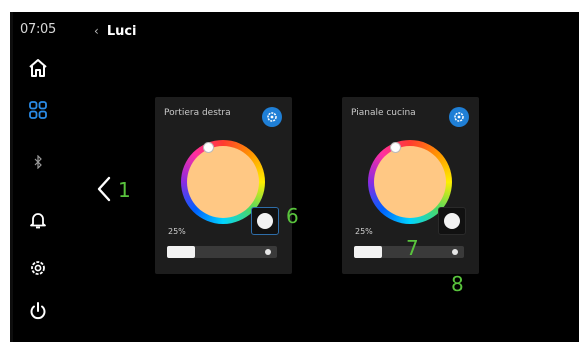  Describe the element at coordinates (42, 177) in the screenshot. I see `sidebar: 07:05` at that location.